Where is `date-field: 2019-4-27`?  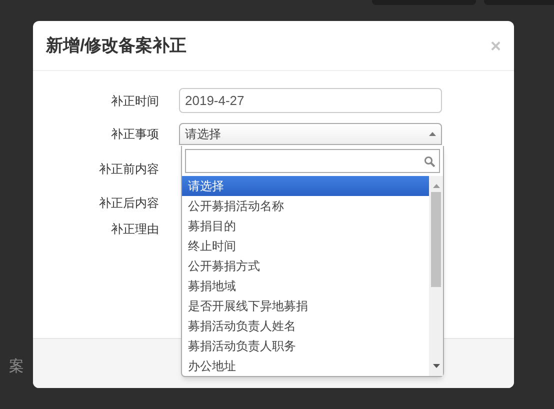
date-field: 2019-4-27 is located at coordinates (310, 100).